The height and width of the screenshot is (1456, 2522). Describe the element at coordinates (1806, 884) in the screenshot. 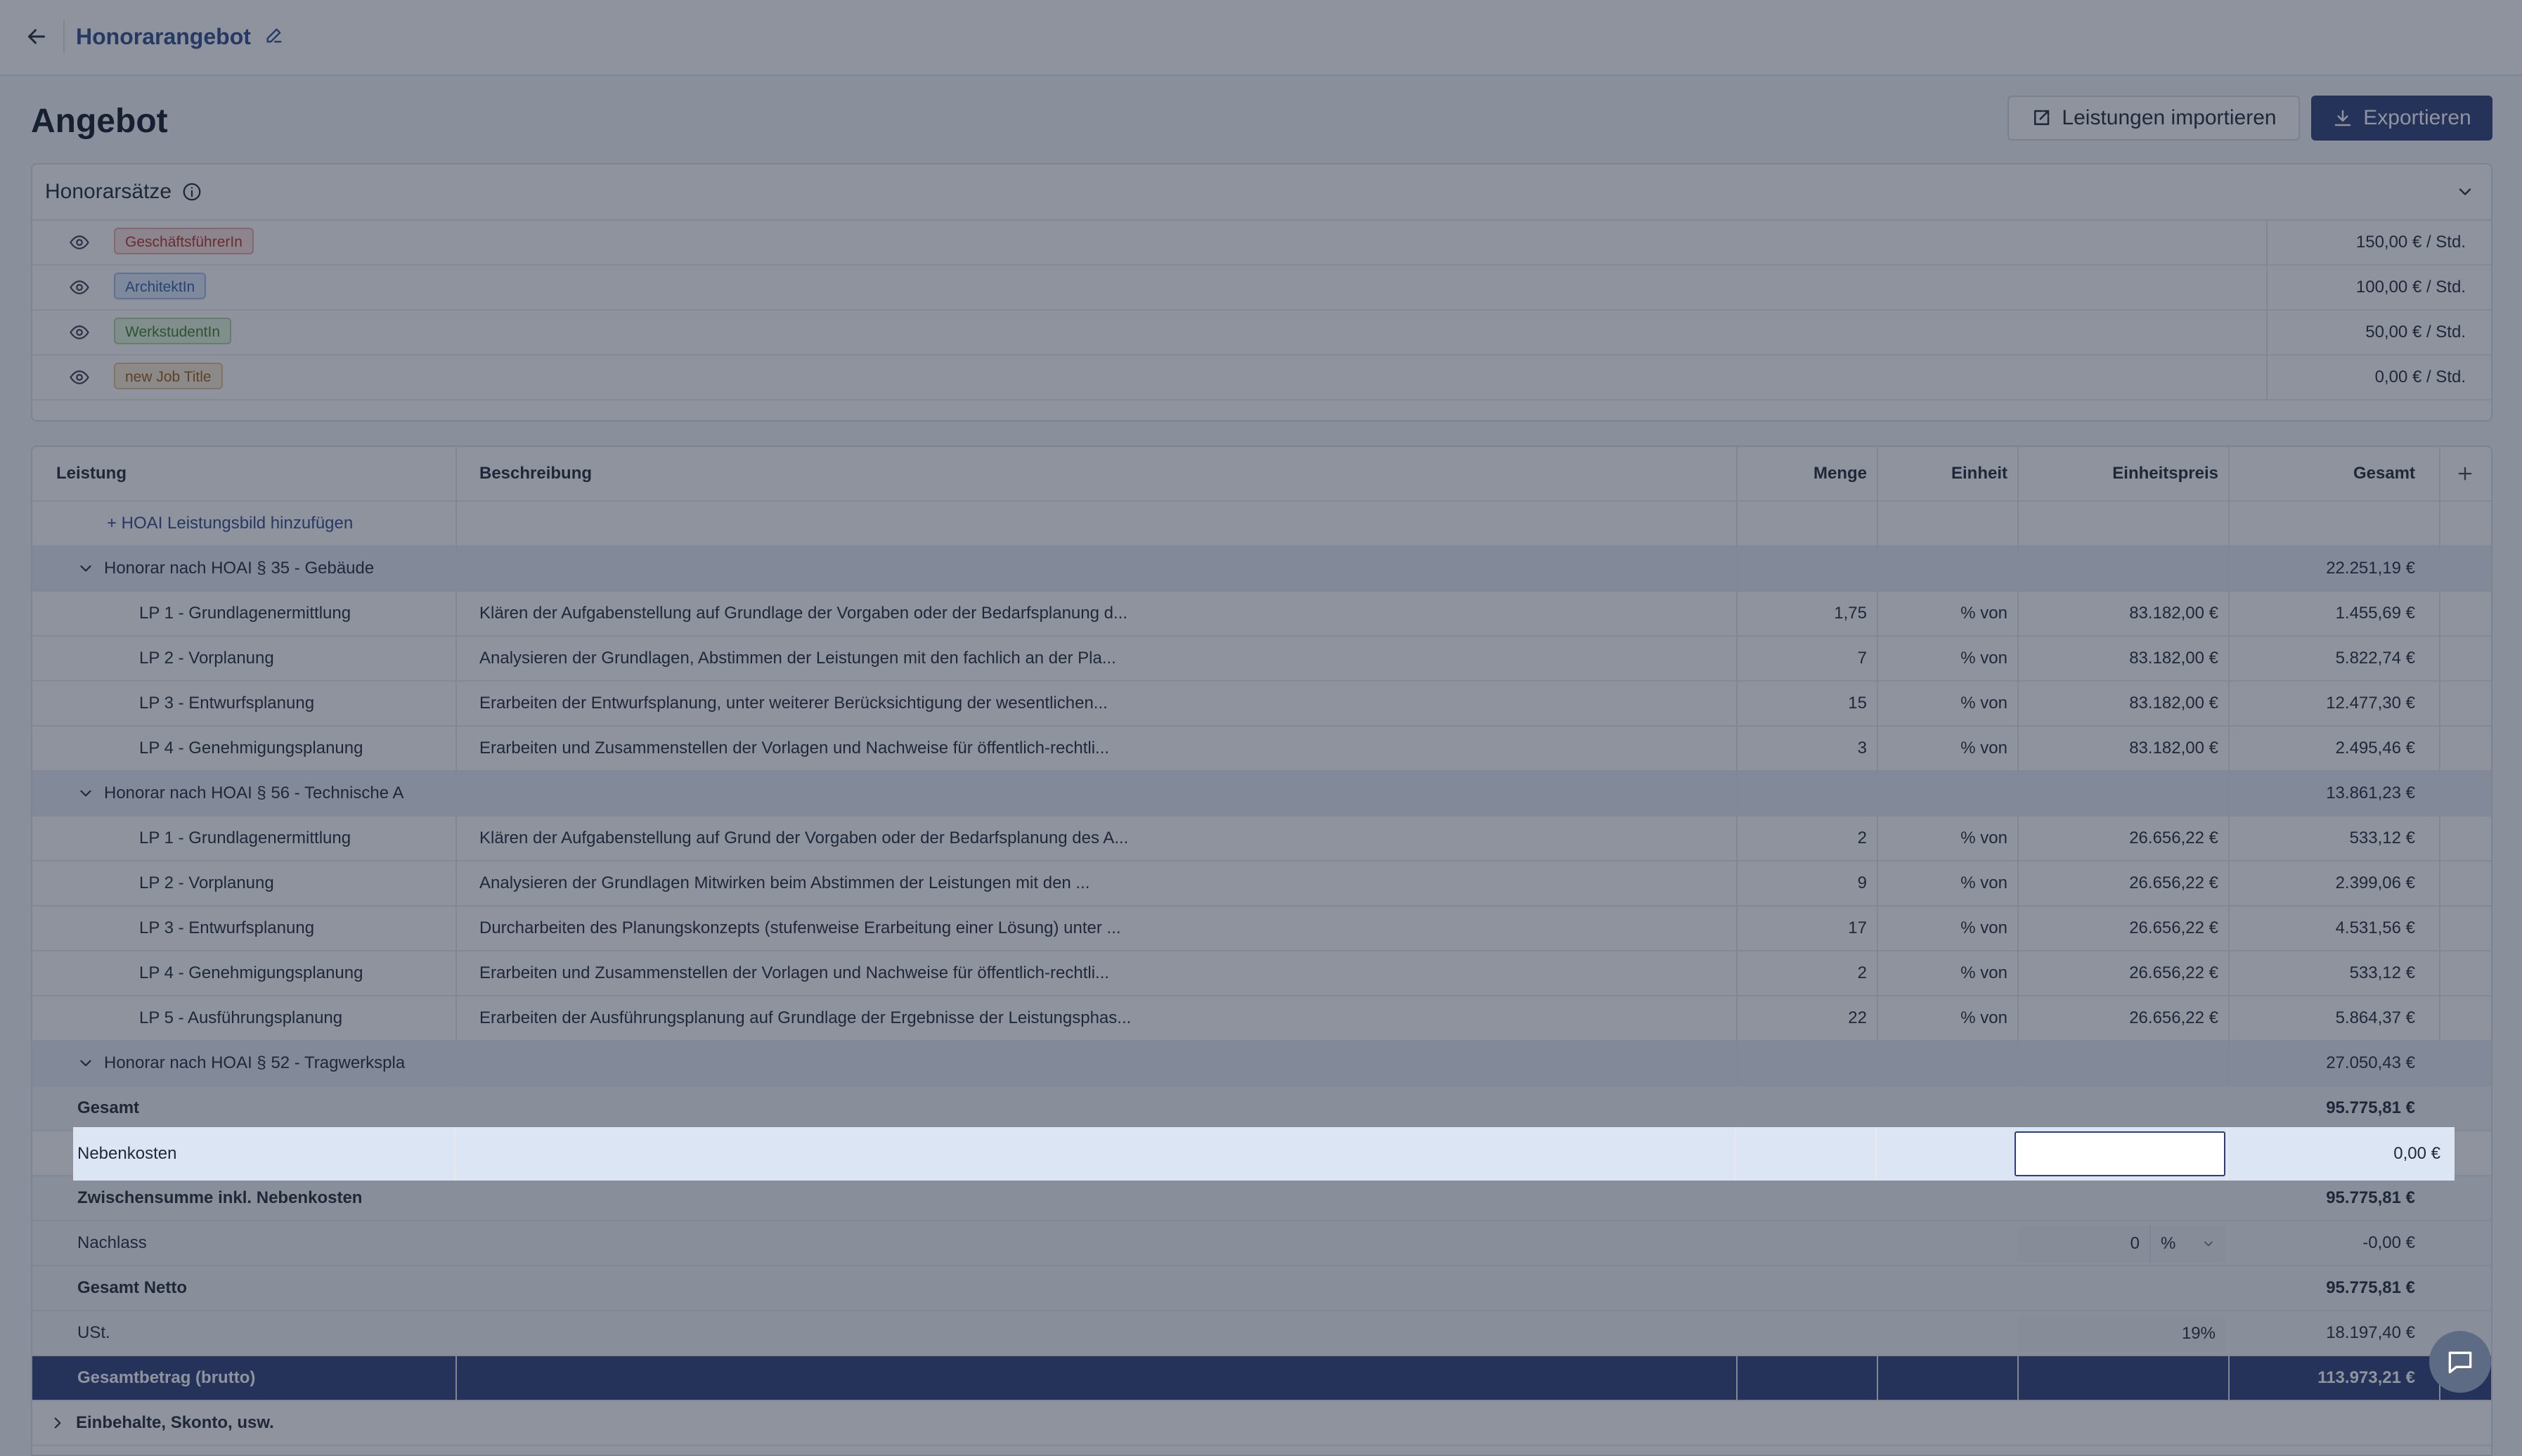

I see `menge-value: 9` at that location.